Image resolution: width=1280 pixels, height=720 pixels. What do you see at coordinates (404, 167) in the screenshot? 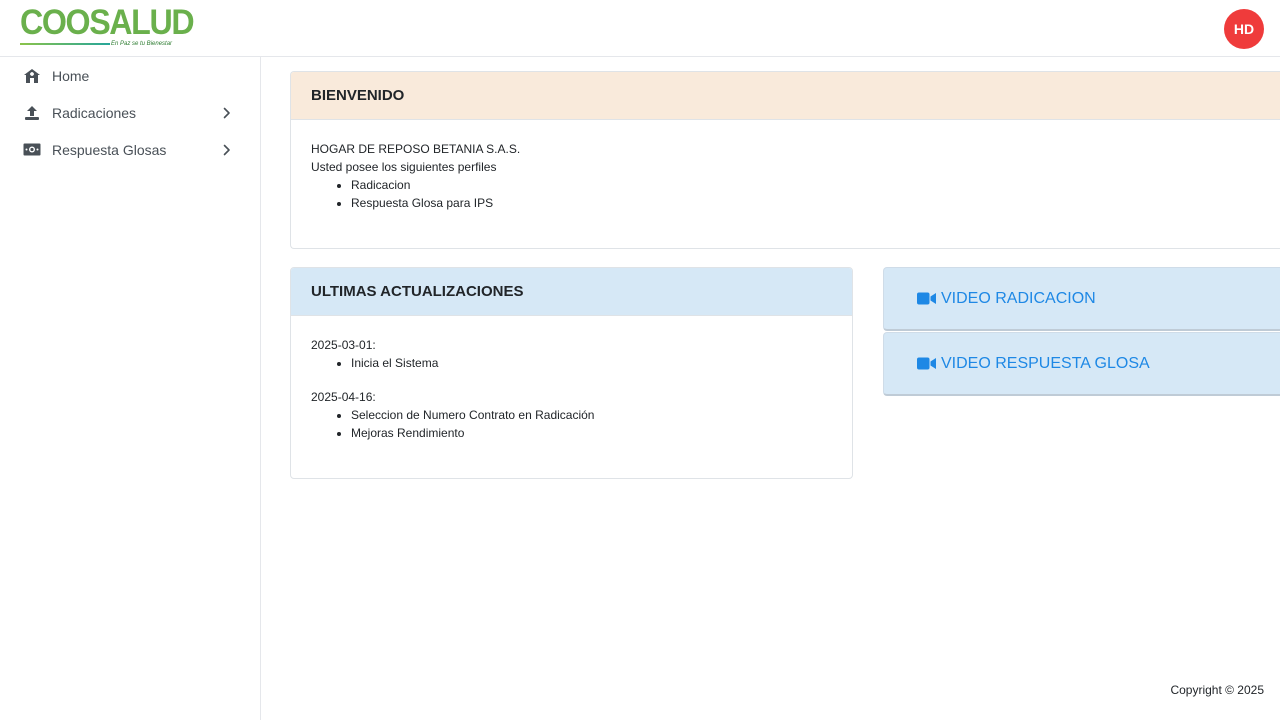
I see `profiles-intro: Usted posee los siguientes perfiles` at bounding box center [404, 167].